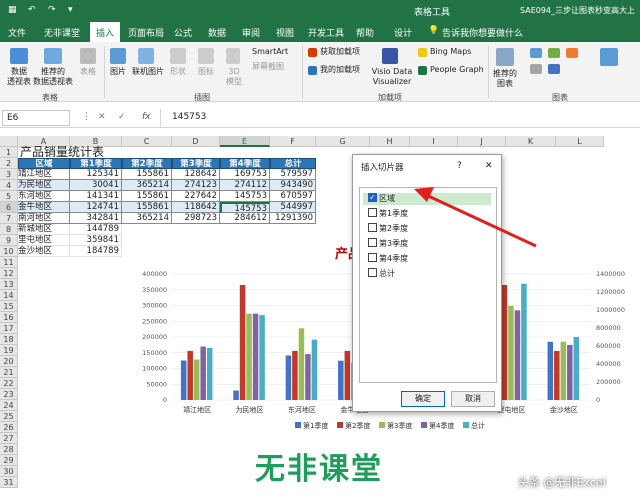  Describe the element at coordinates (245, 174) in the screenshot. I see `table-cell: 169753` at that location.